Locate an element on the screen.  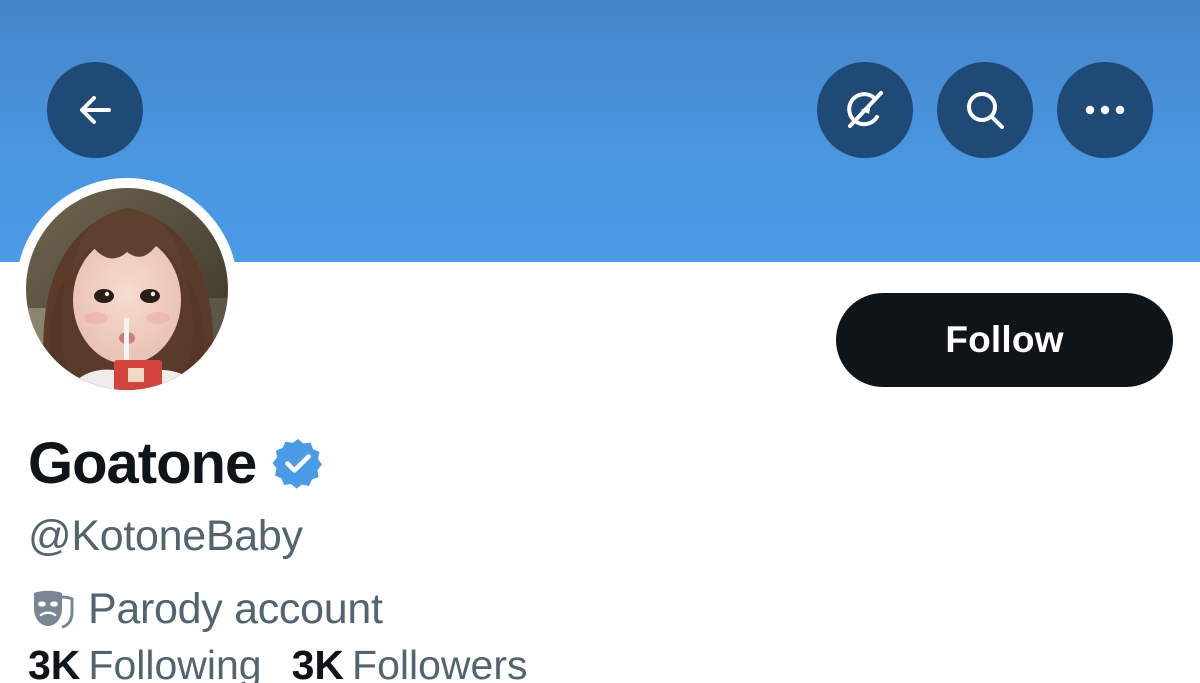
followers-stat: 3K Followers is located at coordinates (410, 662).